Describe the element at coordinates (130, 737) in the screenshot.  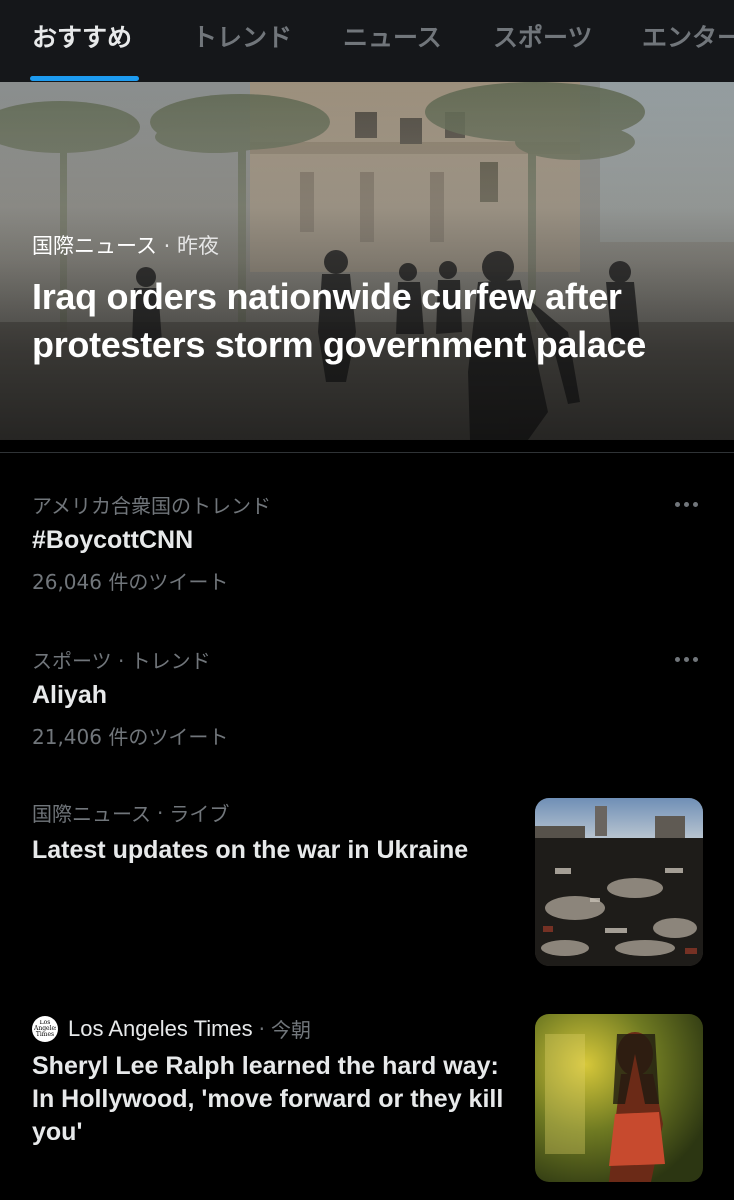
I see `trend-tweet-count: 21,406 件のツイート` at that location.